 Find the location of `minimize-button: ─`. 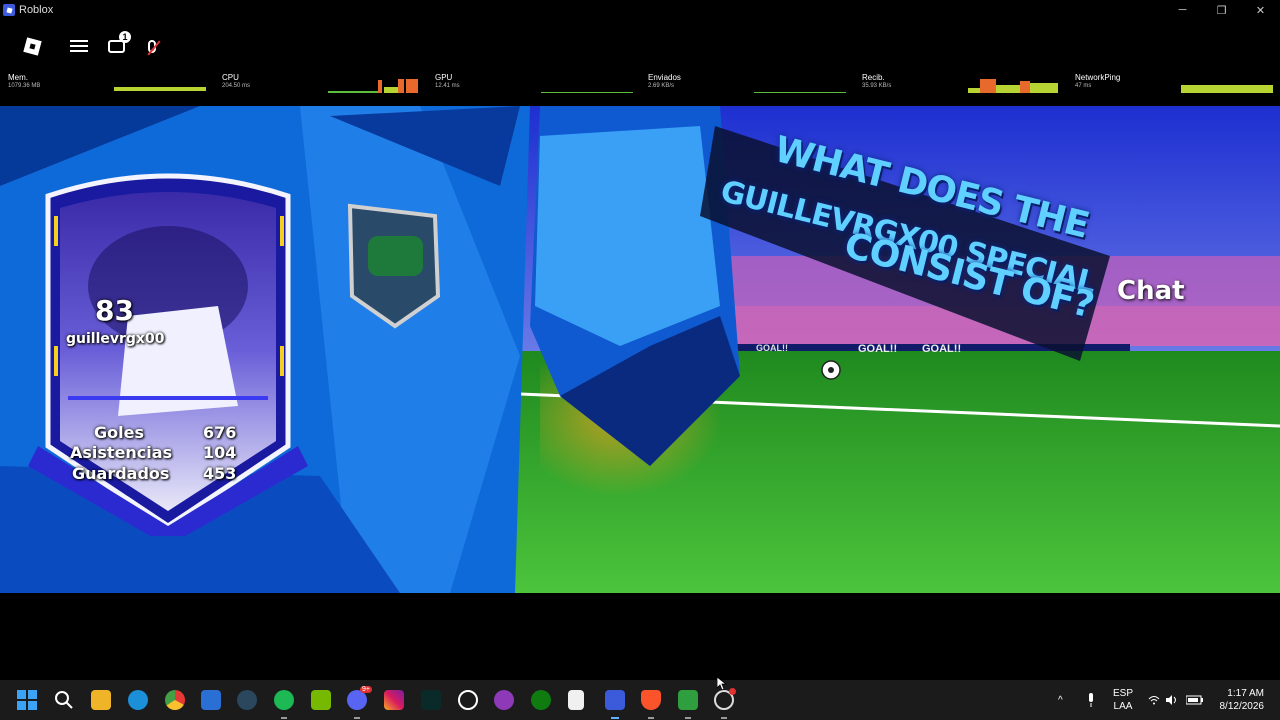

minimize-button: ─ is located at coordinates (1182, 10).